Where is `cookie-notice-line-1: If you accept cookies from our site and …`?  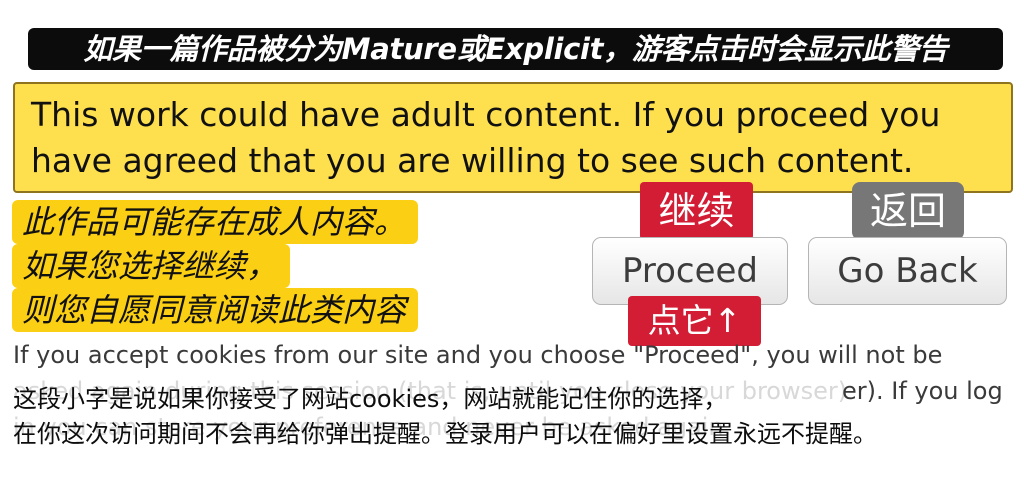 cookie-notice-line-1: If you accept cookies from our site and … is located at coordinates (478, 355).